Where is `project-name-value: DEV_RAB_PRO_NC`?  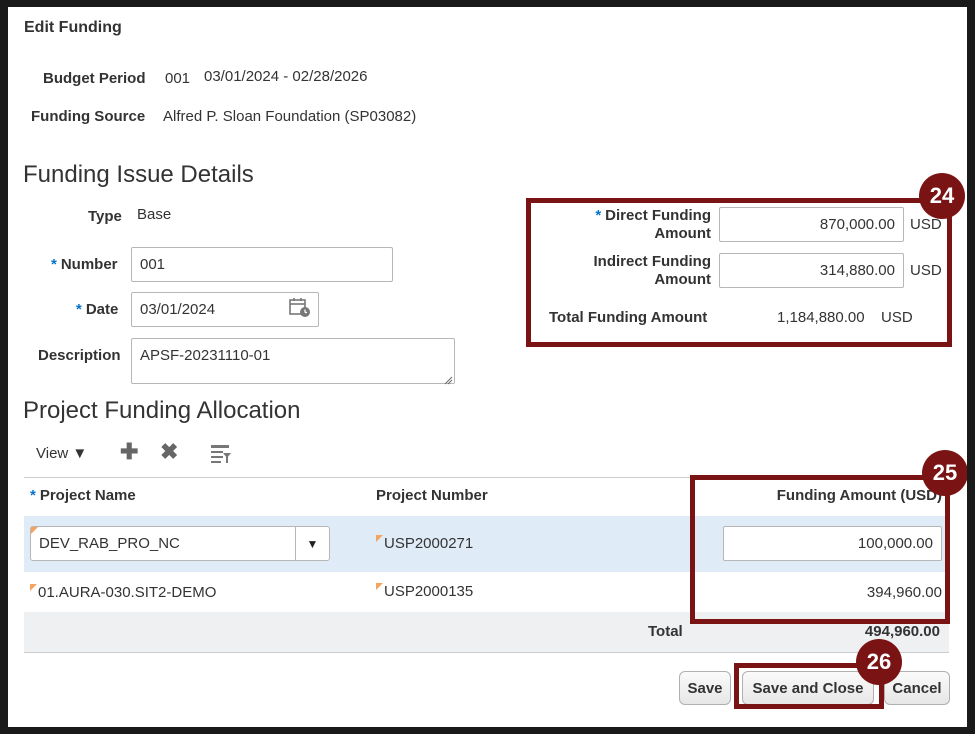
project-name-value: DEV_RAB_PRO_NC is located at coordinates (109, 543).